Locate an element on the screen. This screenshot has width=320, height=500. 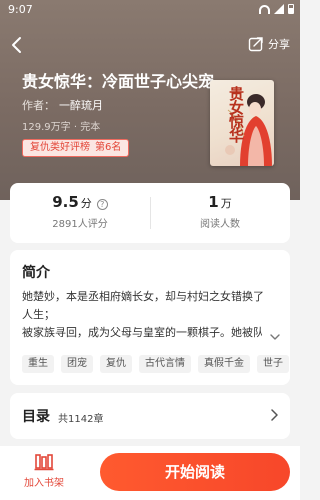
readers-value-row: 1万 is located at coordinates (219, 202).